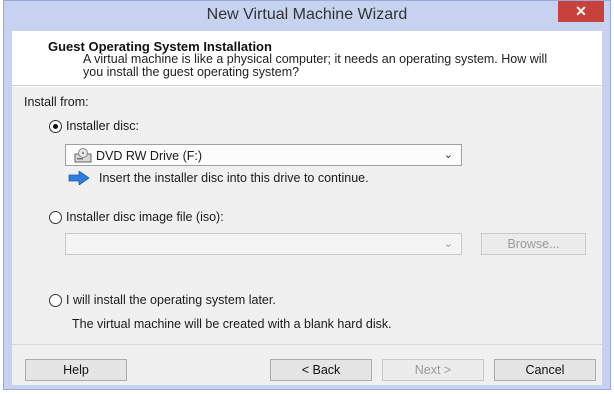  What do you see at coordinates (545, 370) in the screenshot?
I see `cancel-button: Cancel` at bounding box center [545, 370].